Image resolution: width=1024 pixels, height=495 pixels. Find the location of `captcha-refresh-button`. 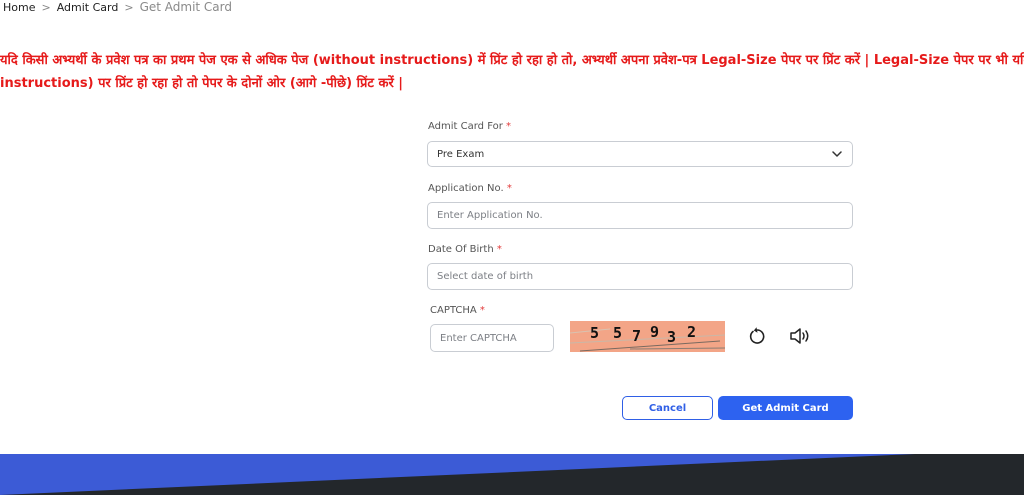

captcha-refresh-button is located at coordinates (757, 336).